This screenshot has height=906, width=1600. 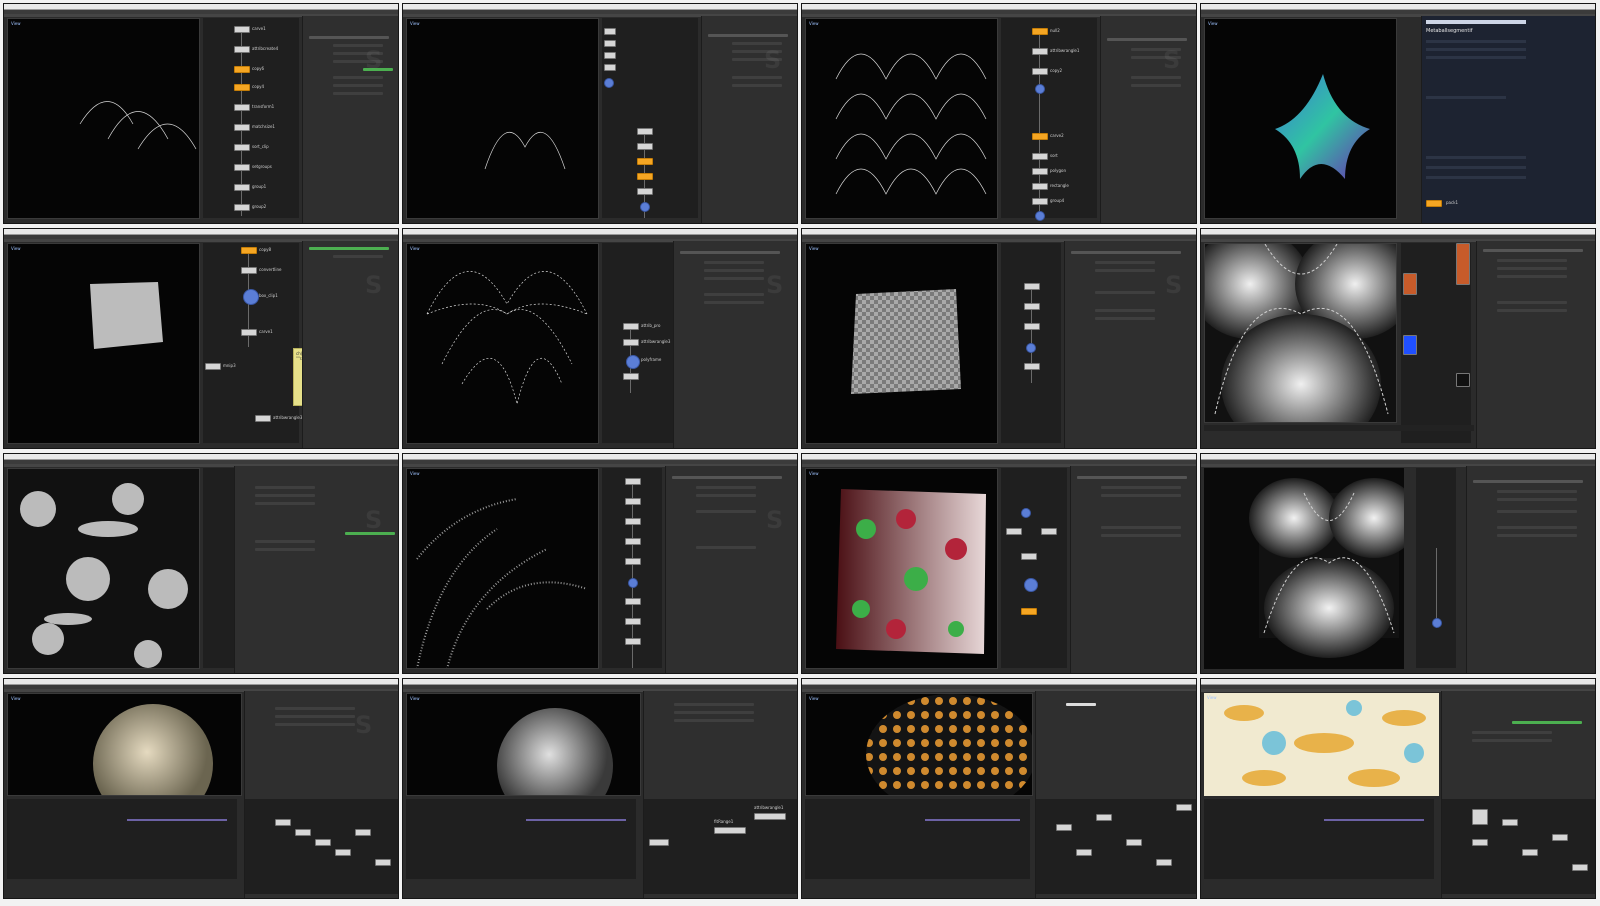 I want to click on screenshot-tile-14: View fitRange1 attribwrangle1, so click(x=600, y=788).